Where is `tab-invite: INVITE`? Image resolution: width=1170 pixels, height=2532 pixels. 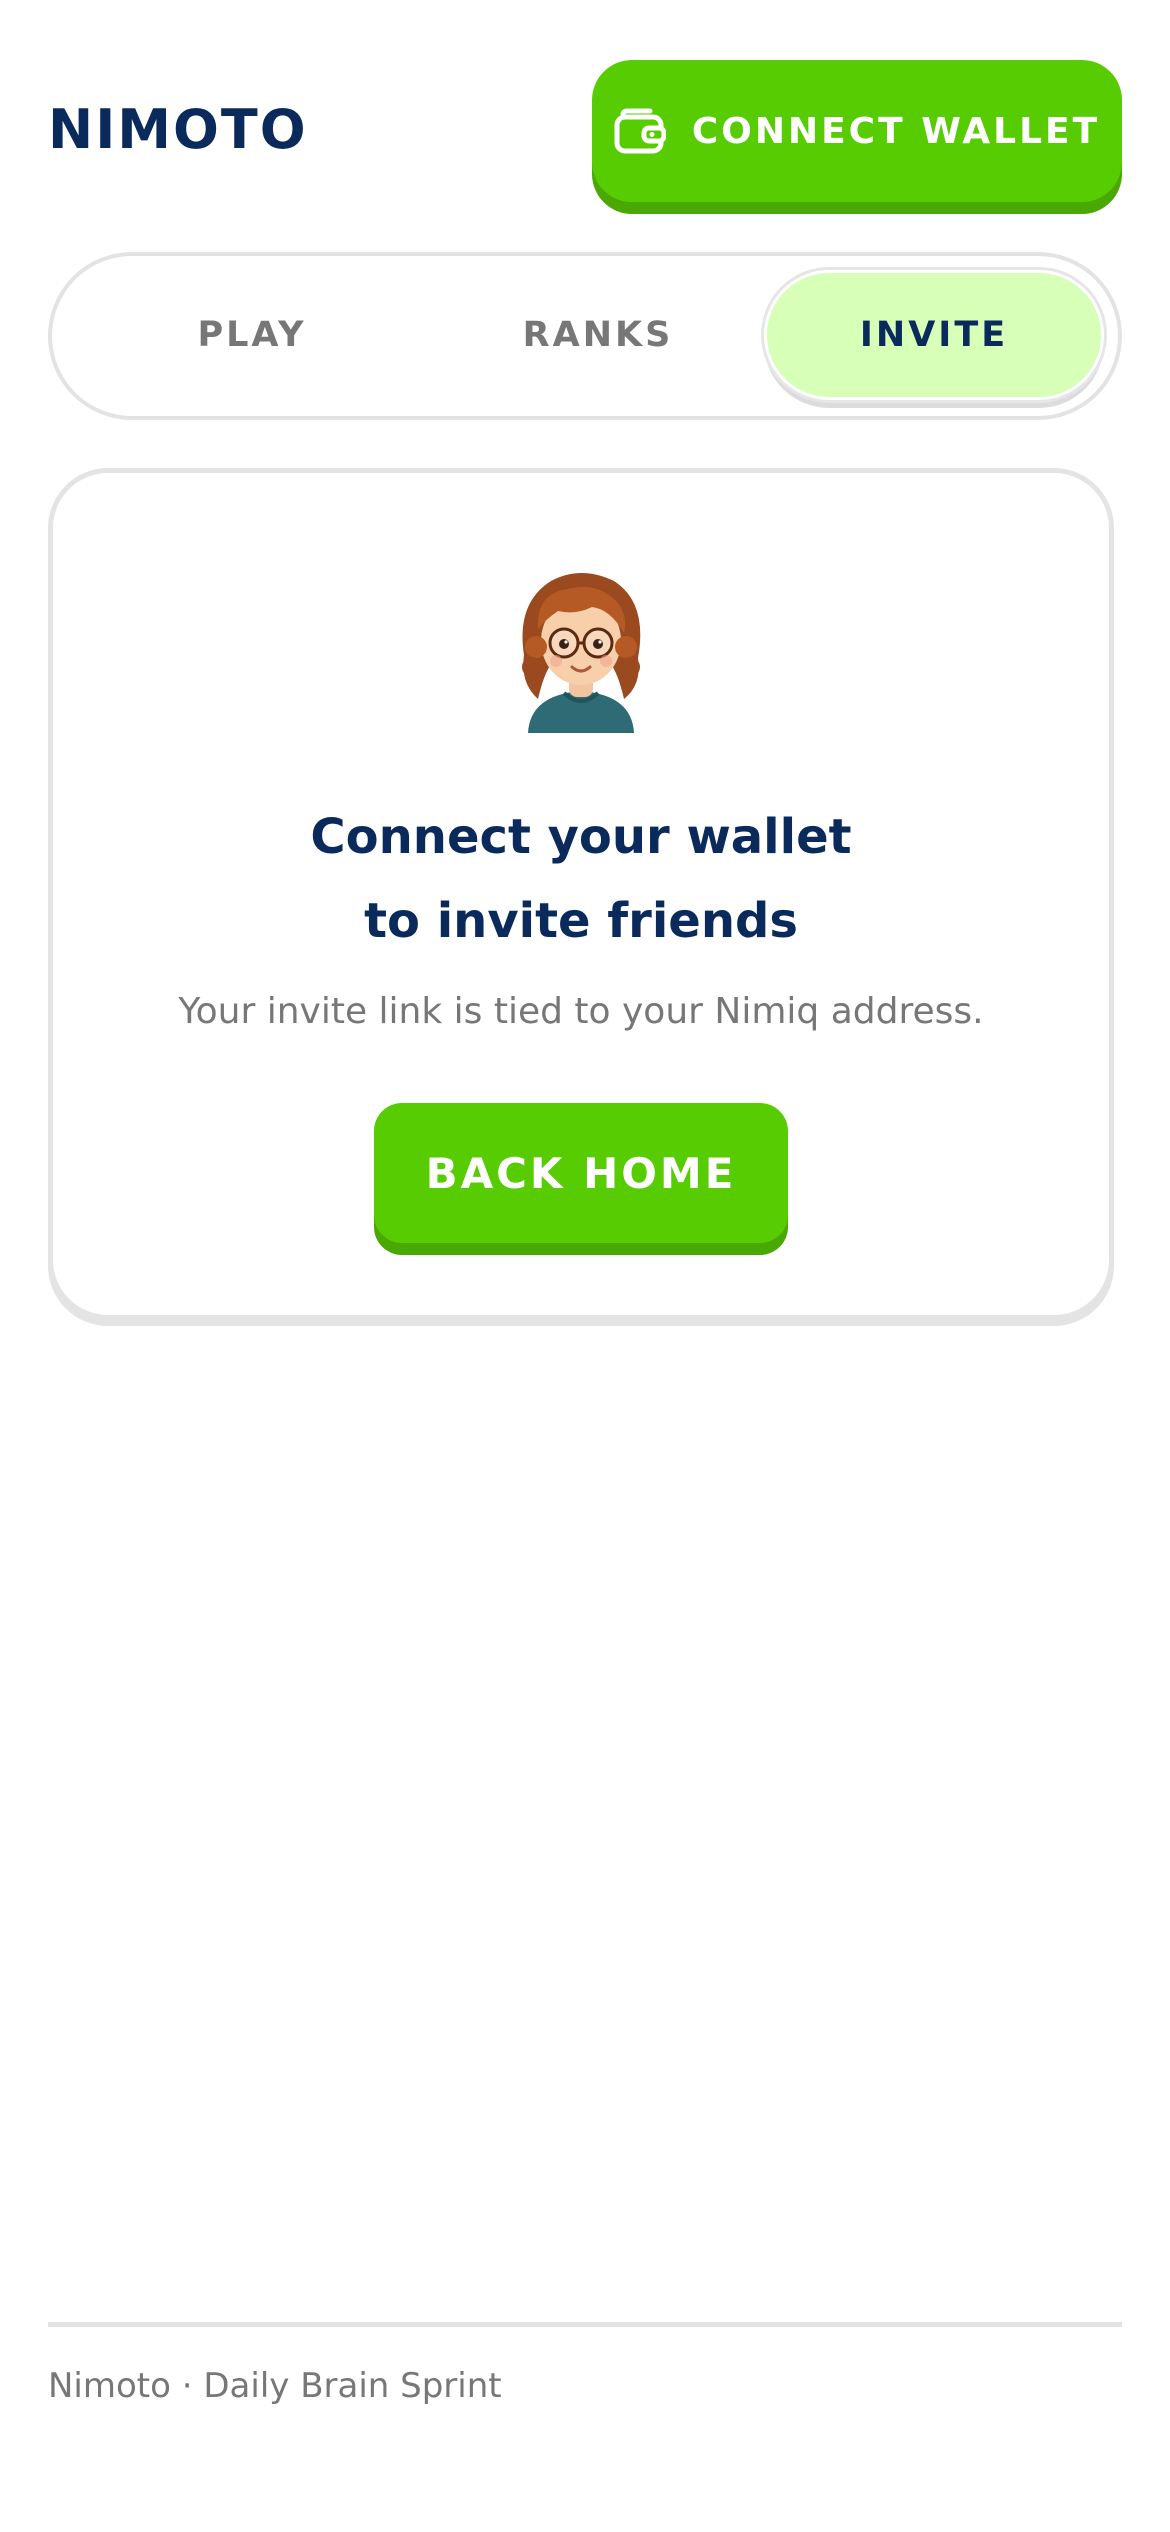
tab-invite: INVITE is located at coordinates (934, 335).